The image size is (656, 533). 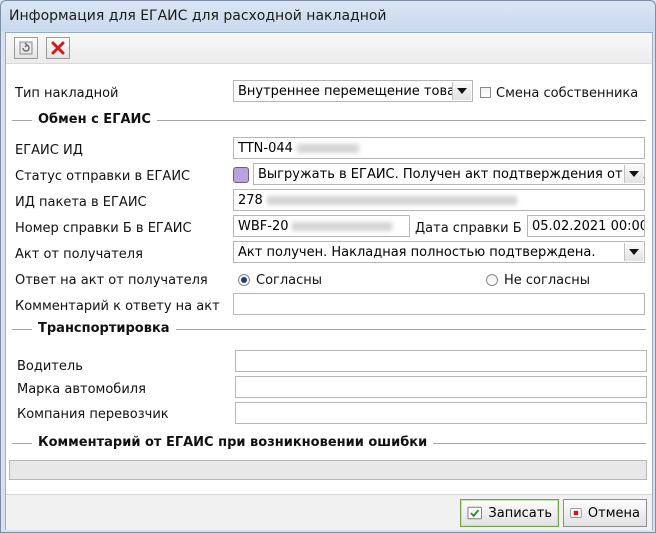 I want to click on refresh-icon, so click(x=26, y=48).